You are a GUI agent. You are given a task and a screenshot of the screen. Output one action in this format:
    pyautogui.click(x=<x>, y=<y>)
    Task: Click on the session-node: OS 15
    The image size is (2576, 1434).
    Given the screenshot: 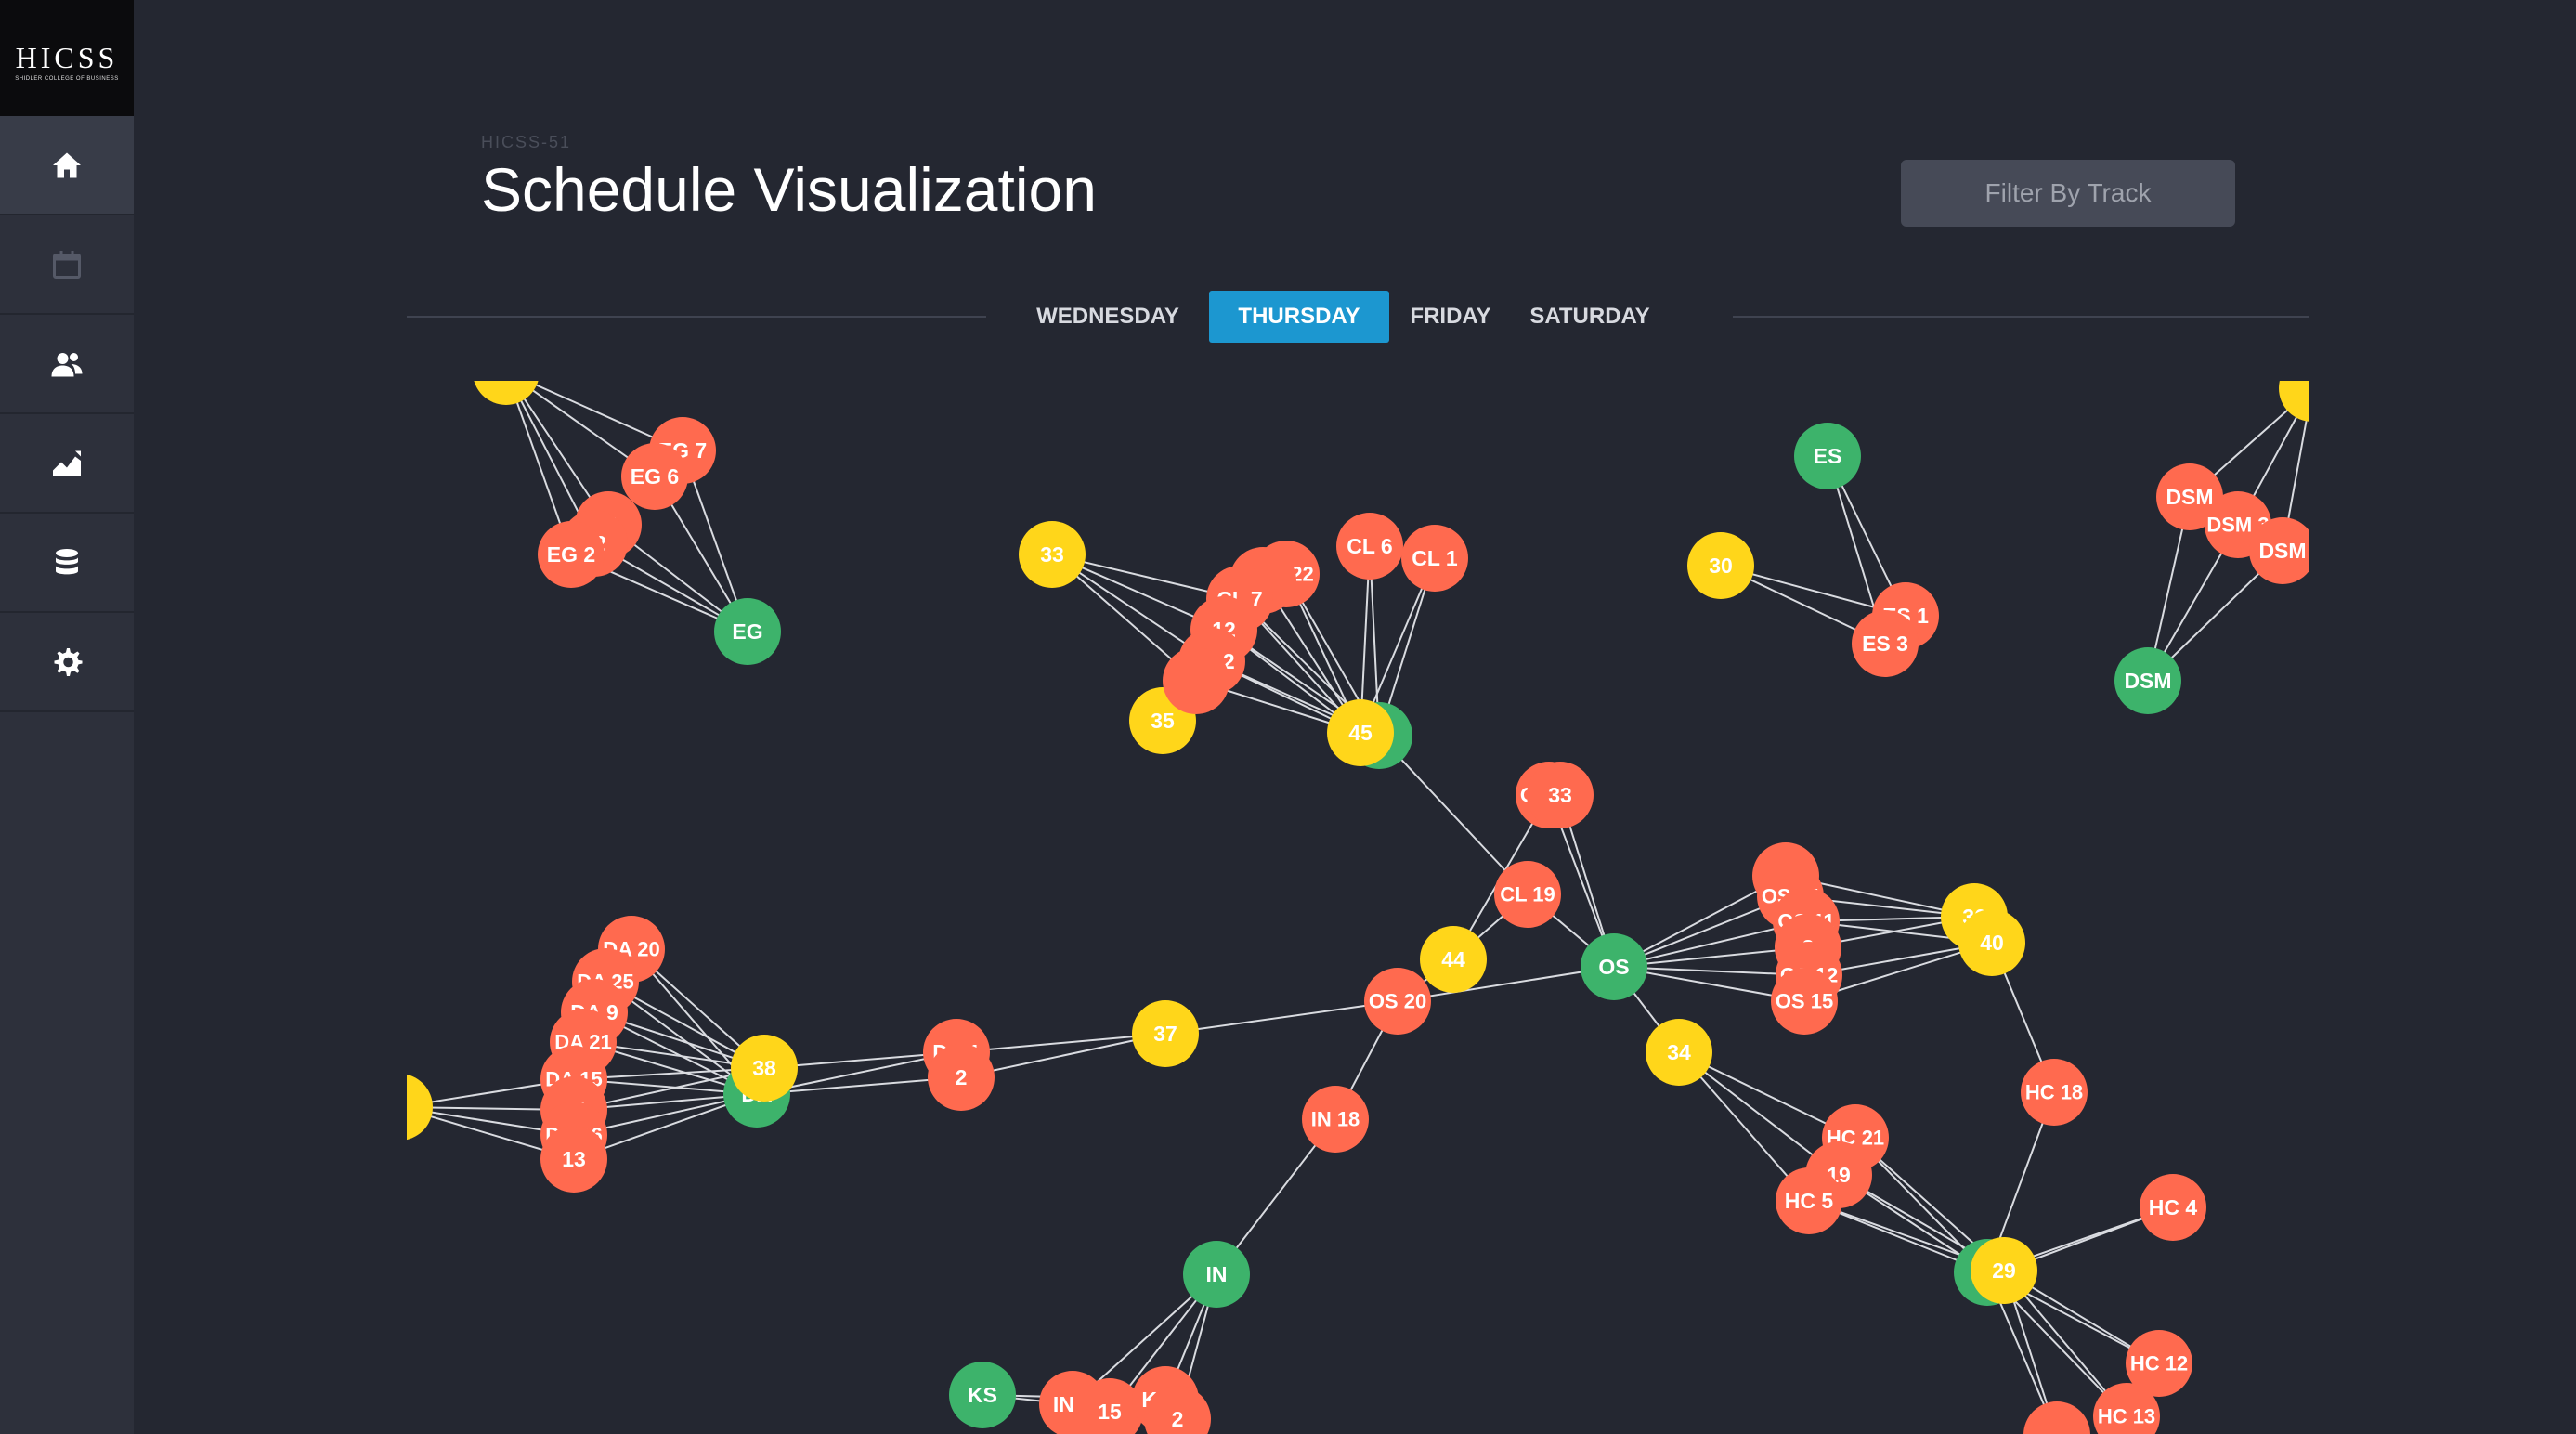 What is the action you would take?
    pyautogui.click(x=1804, y=1001)
    